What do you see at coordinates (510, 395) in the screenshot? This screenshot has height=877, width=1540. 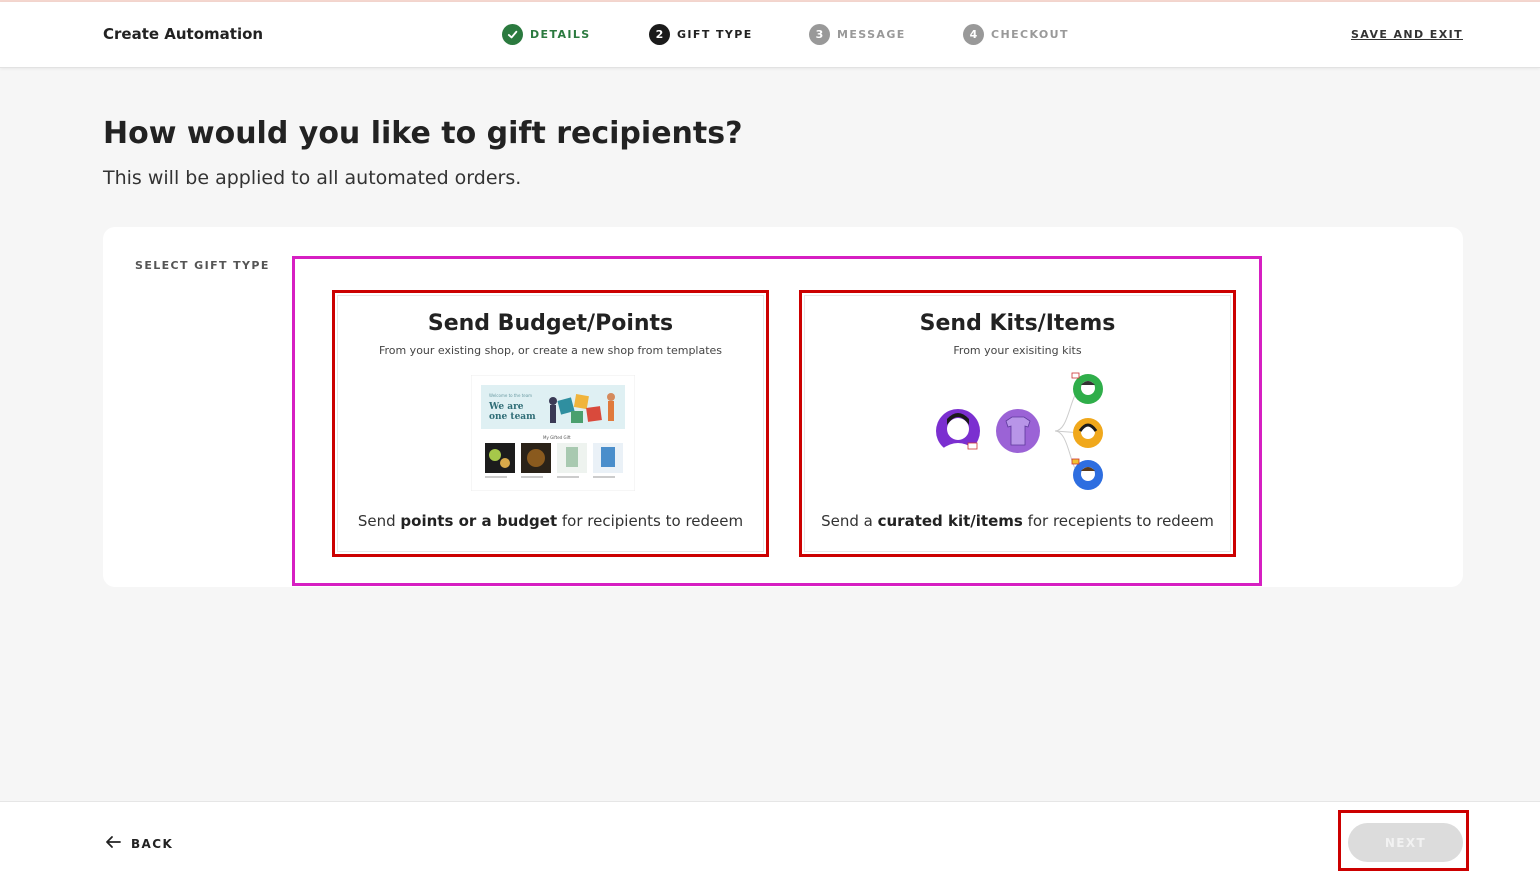 I see `illustration-caption: Welcome to the team` at bounding box center [510, 395].